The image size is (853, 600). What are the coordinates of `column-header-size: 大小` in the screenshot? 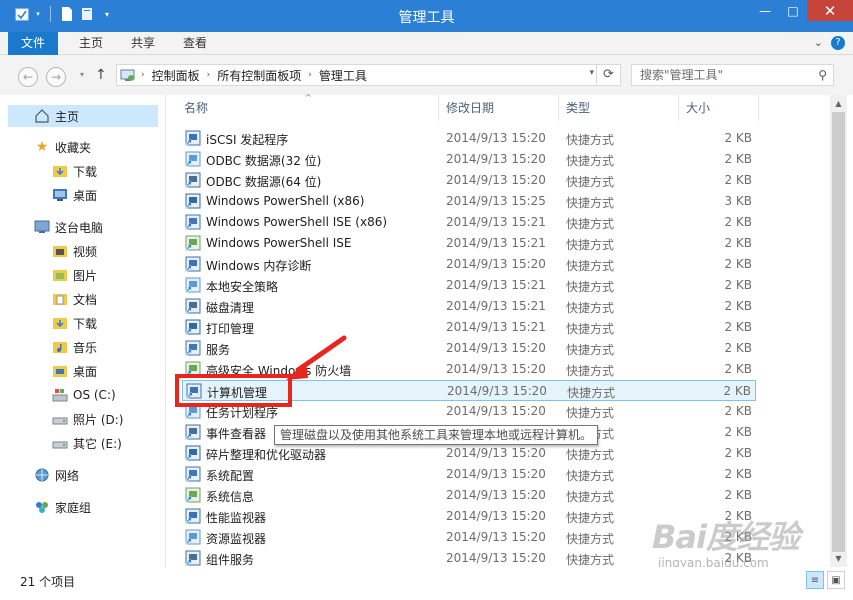 It's located at (698, 108).